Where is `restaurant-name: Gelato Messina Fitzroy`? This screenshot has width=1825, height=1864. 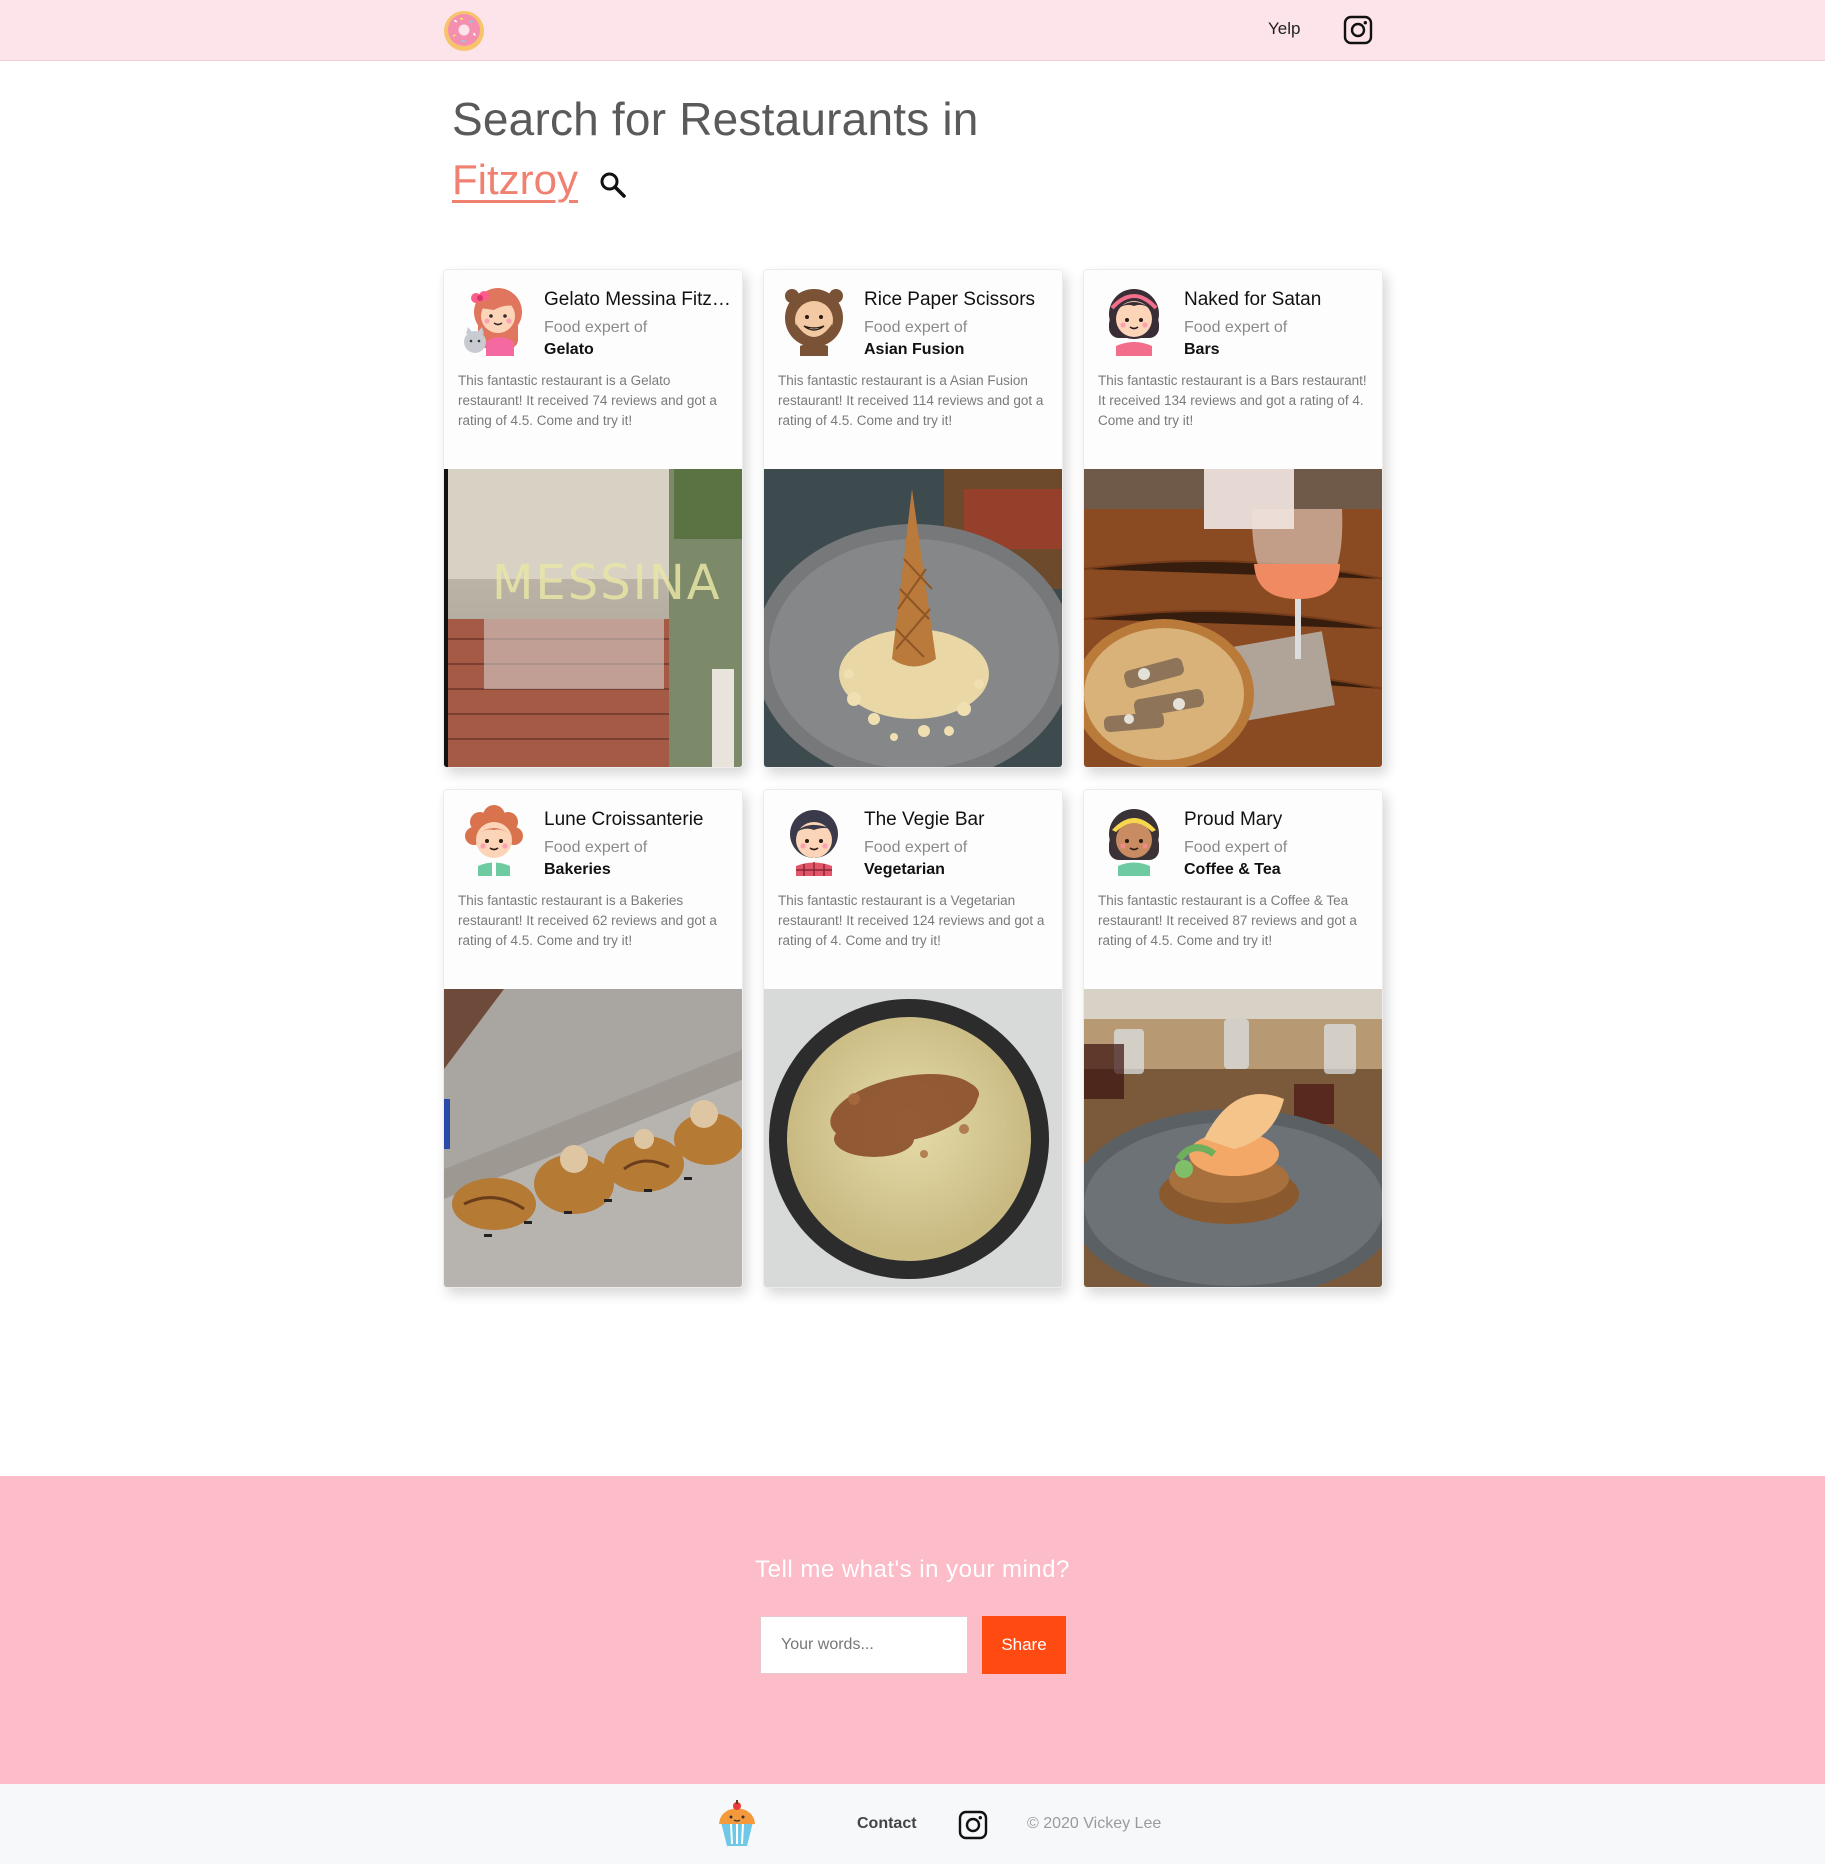
restaurant-name: Gelato Messina Fitzroy is located at coordinates (639, 300).